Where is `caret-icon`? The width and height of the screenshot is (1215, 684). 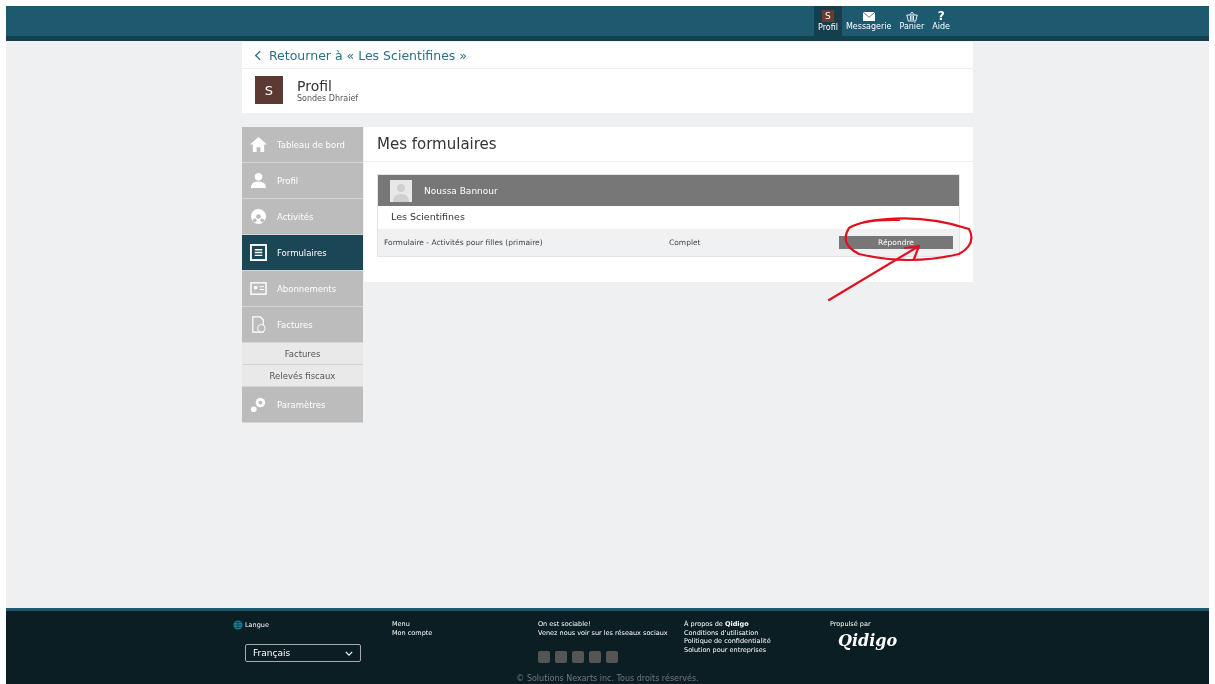 caret-icon is located at coordinates (349, 653).